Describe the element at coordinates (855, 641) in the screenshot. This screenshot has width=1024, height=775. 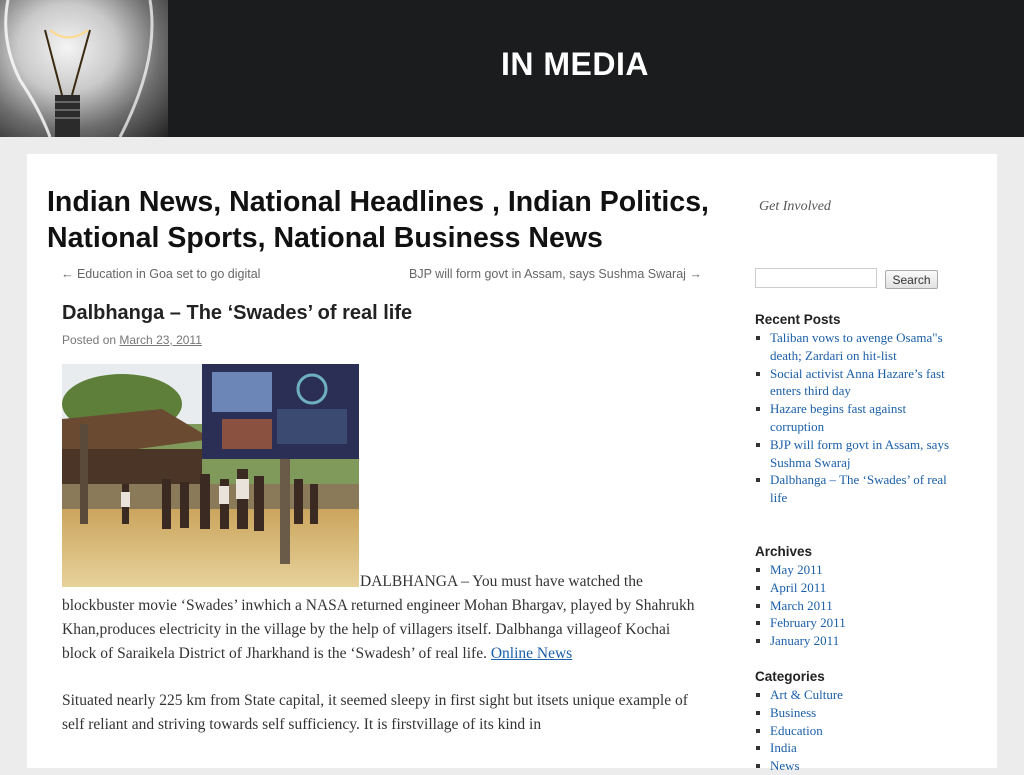
I see `archive-item: January 2011` at that location.